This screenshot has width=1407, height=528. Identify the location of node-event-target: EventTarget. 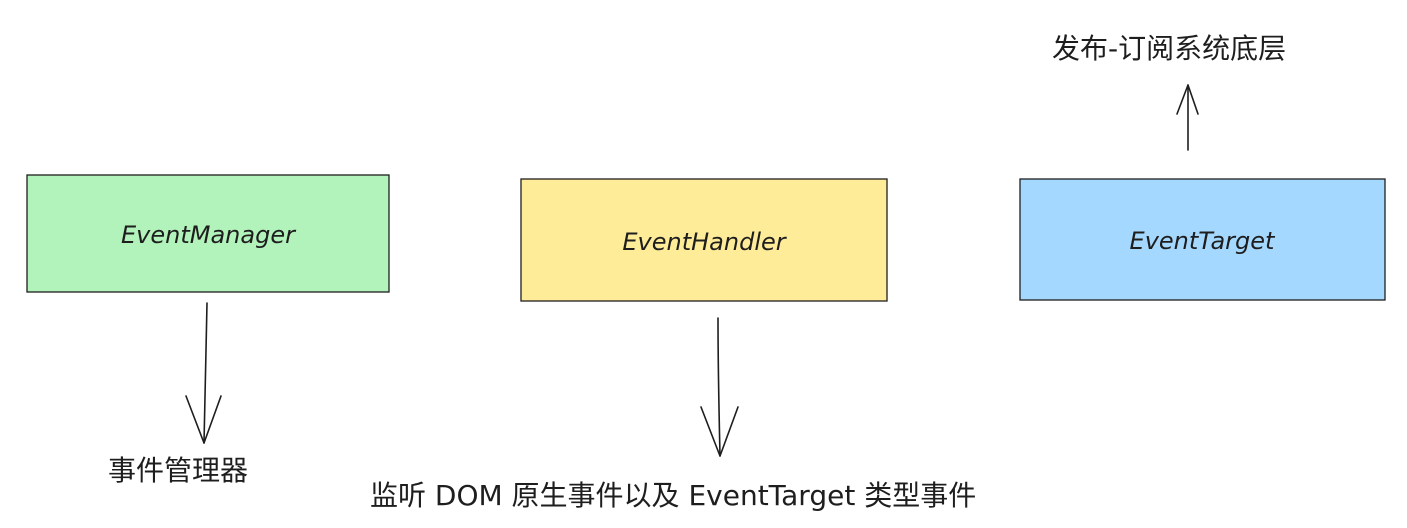
(1202, 239).